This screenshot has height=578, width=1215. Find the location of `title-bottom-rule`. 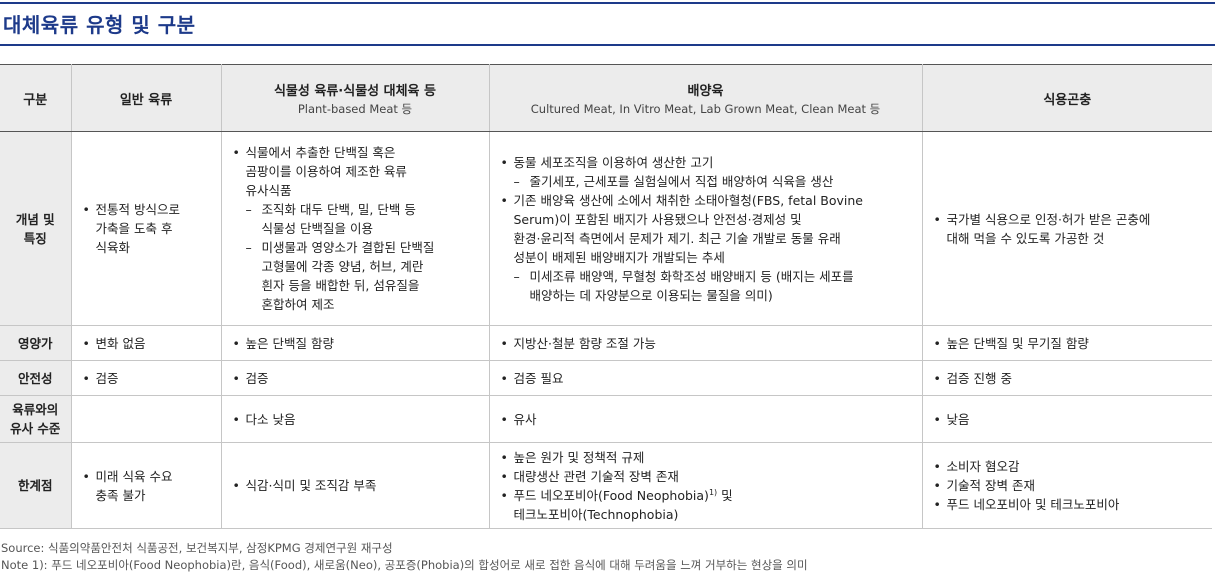

title-bottom-rule is located at coordinates (607, 45).